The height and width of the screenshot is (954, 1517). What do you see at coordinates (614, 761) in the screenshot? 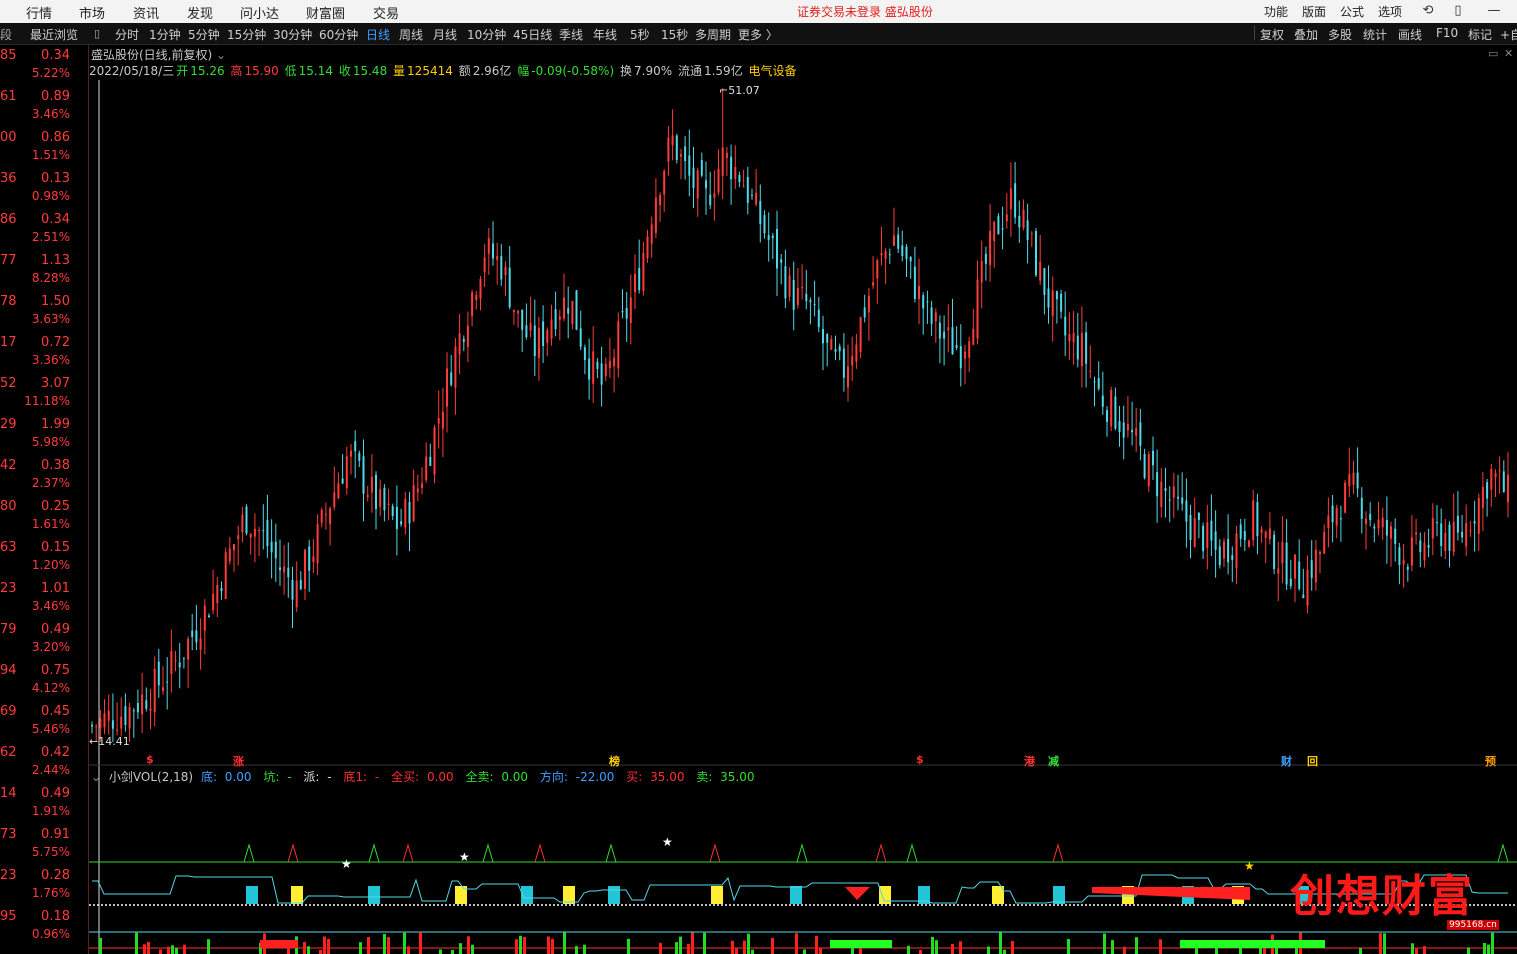
I see `event-marker: 榜` at bounding box center [614, 761].